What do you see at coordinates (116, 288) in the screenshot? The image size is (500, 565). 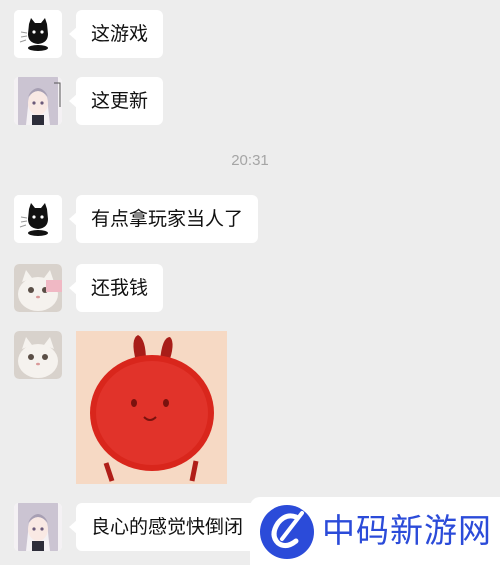 I see `message-bubble: 还我钱` at bounding box center [116, 288].